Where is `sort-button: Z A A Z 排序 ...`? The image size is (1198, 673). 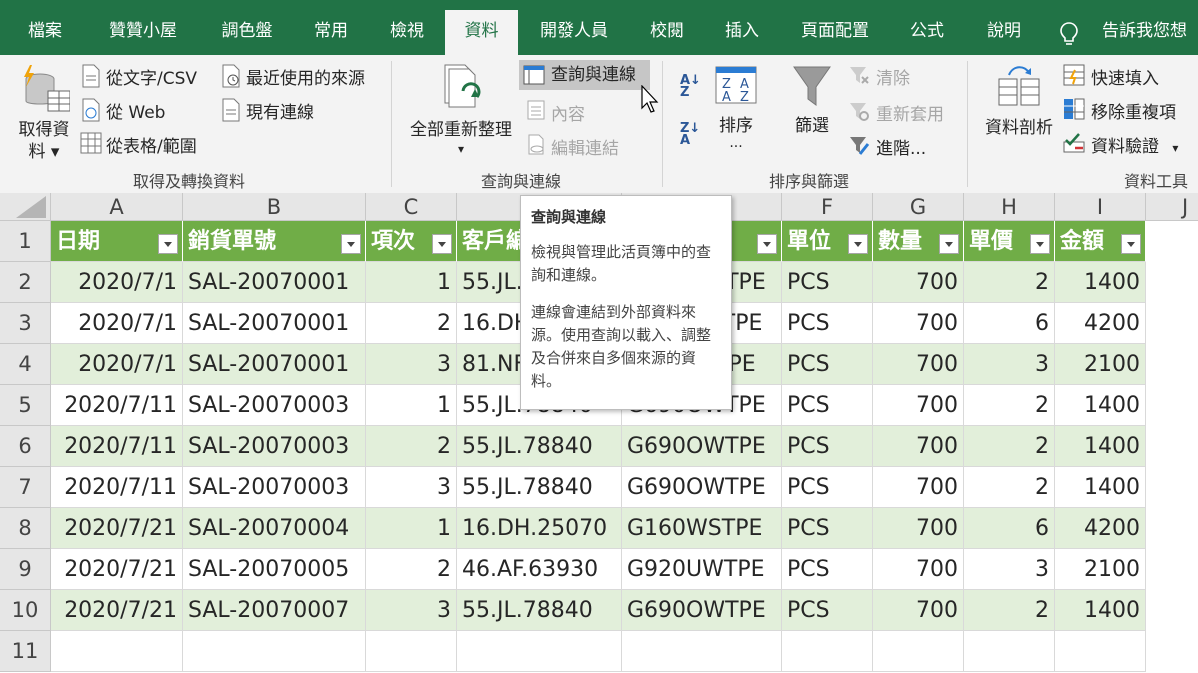 sort-button: Z A A Z 排序 ... is located at coordinates (736, 115).